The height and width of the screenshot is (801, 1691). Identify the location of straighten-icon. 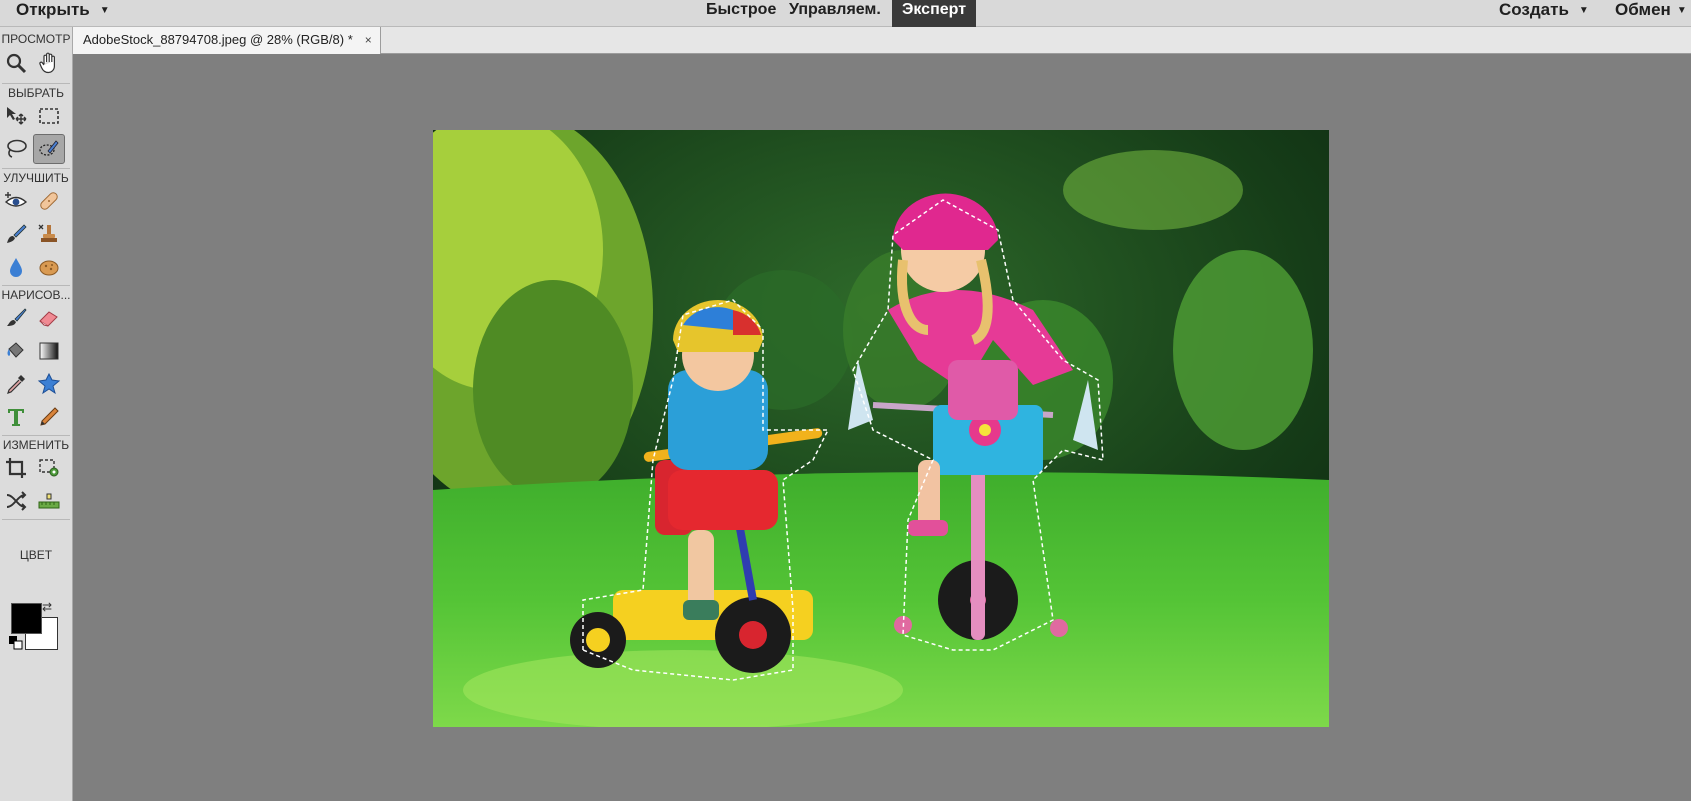
(49, 501).